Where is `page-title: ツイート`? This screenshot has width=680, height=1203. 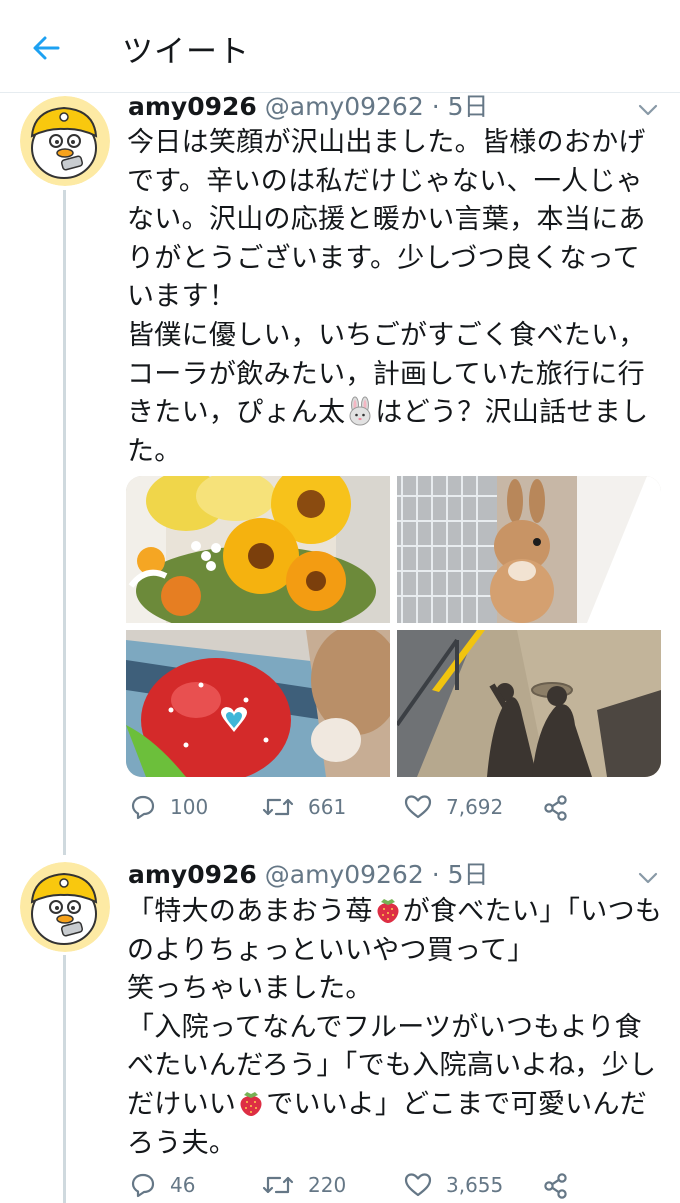 page-title: ツイート is located at coordinates (186, 52).